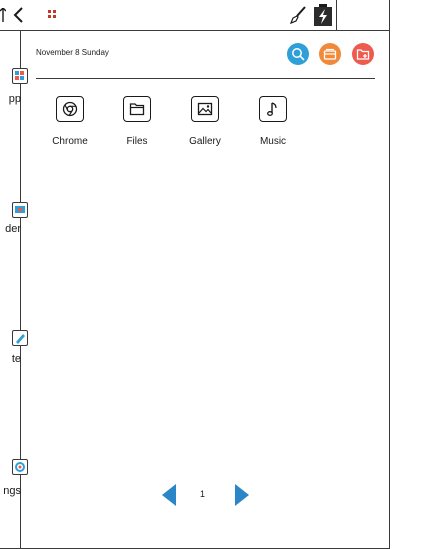 The image size is (423, 549). I want to click on sidebar-item-label: ngs, so click(12, 491).